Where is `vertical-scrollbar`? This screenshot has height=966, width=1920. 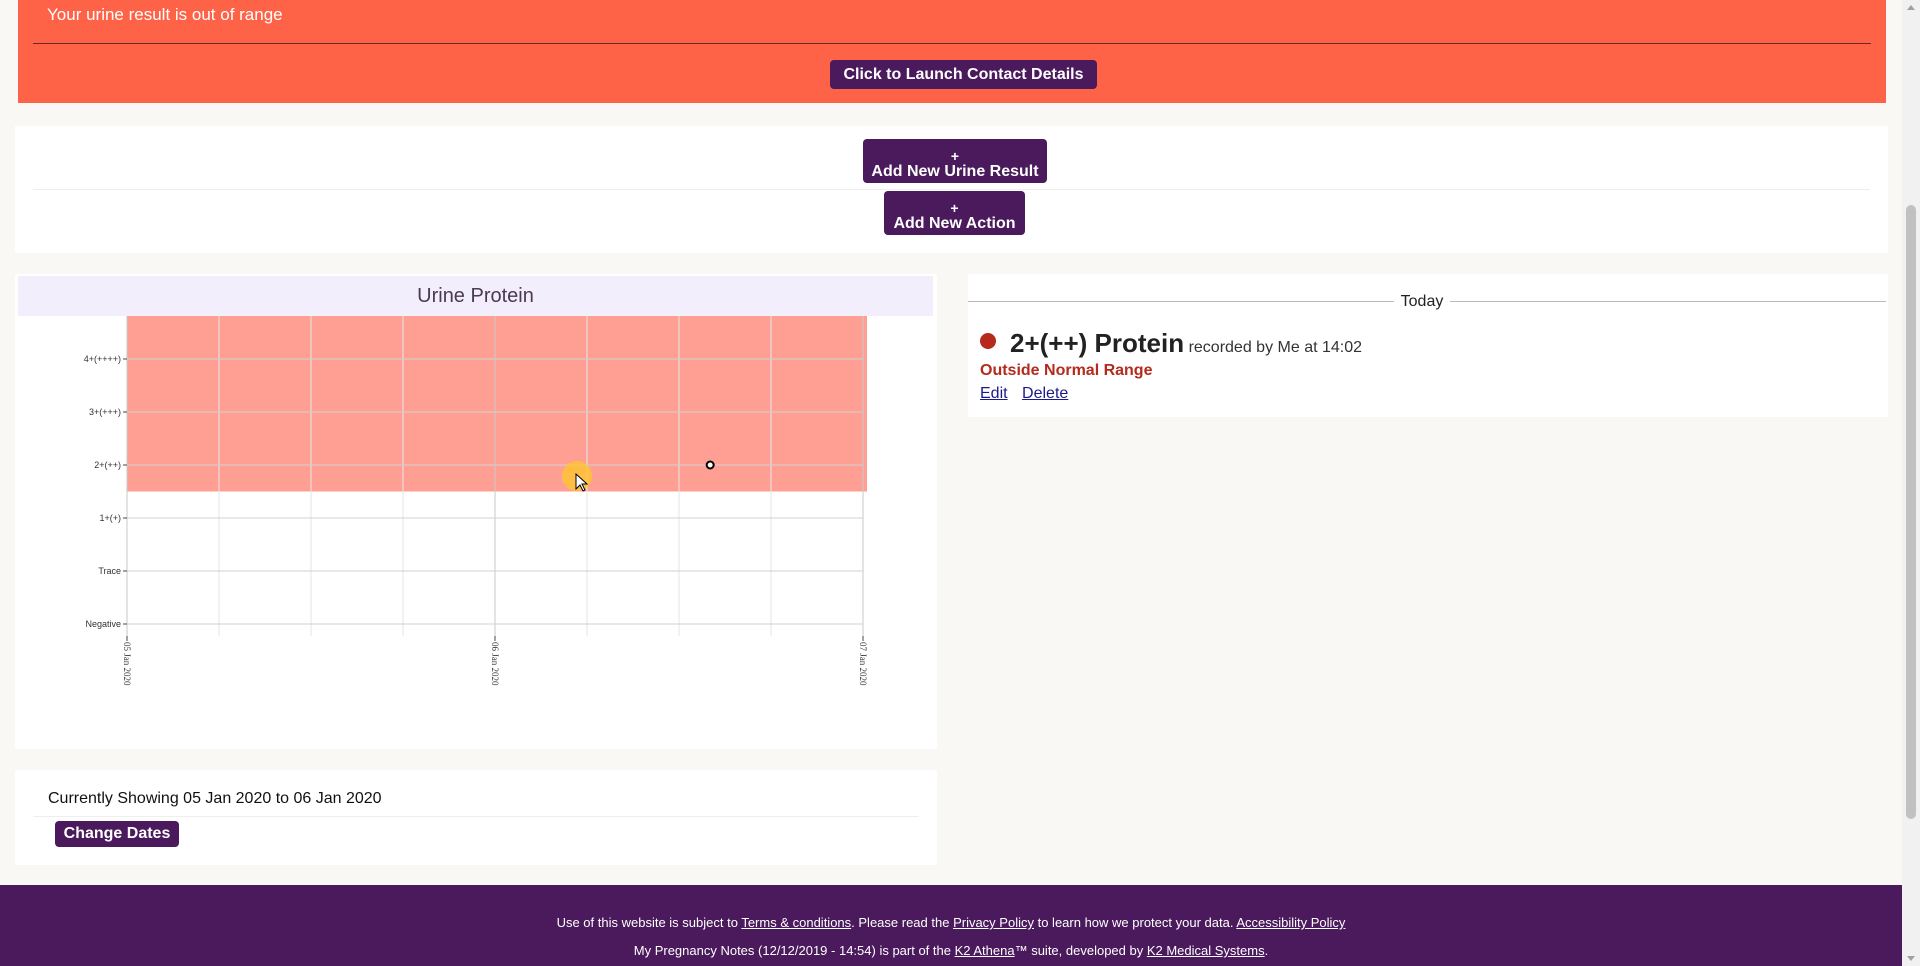
vertical-scrollbar is located at coordinates (1911, 483).